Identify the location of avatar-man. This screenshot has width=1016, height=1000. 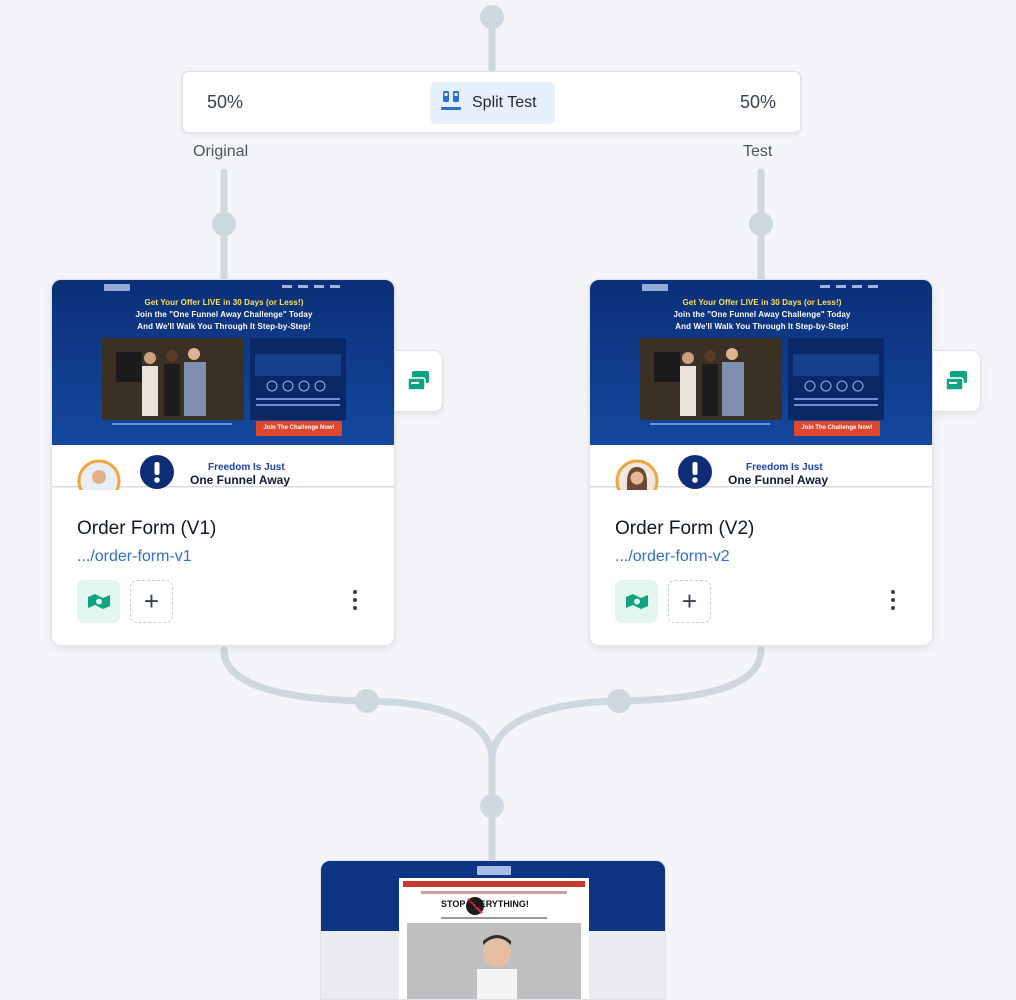
(99, 474).